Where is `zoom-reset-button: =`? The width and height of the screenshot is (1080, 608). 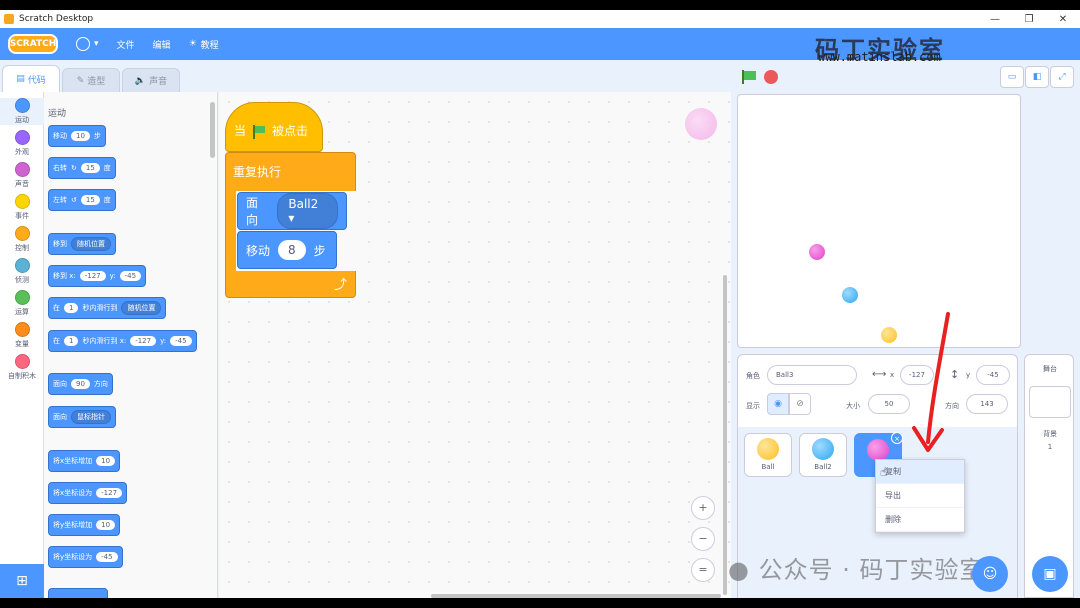
zoom-reset-button: = is located at coordinates (703, 570).